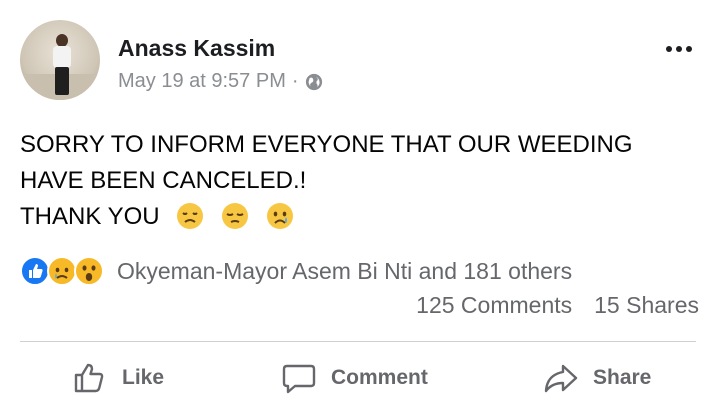 The height and width of the screenshot is (412, 716). Describe the element at coordinates (234, 216) in the screenshot. I see `pensive-face-emoji` at that location.